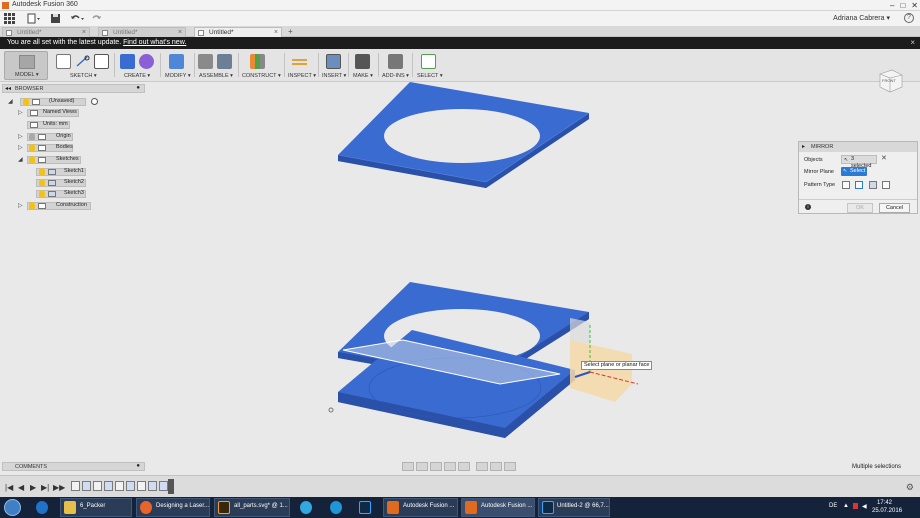  I want to click on redo-icon, so click(97, 18).